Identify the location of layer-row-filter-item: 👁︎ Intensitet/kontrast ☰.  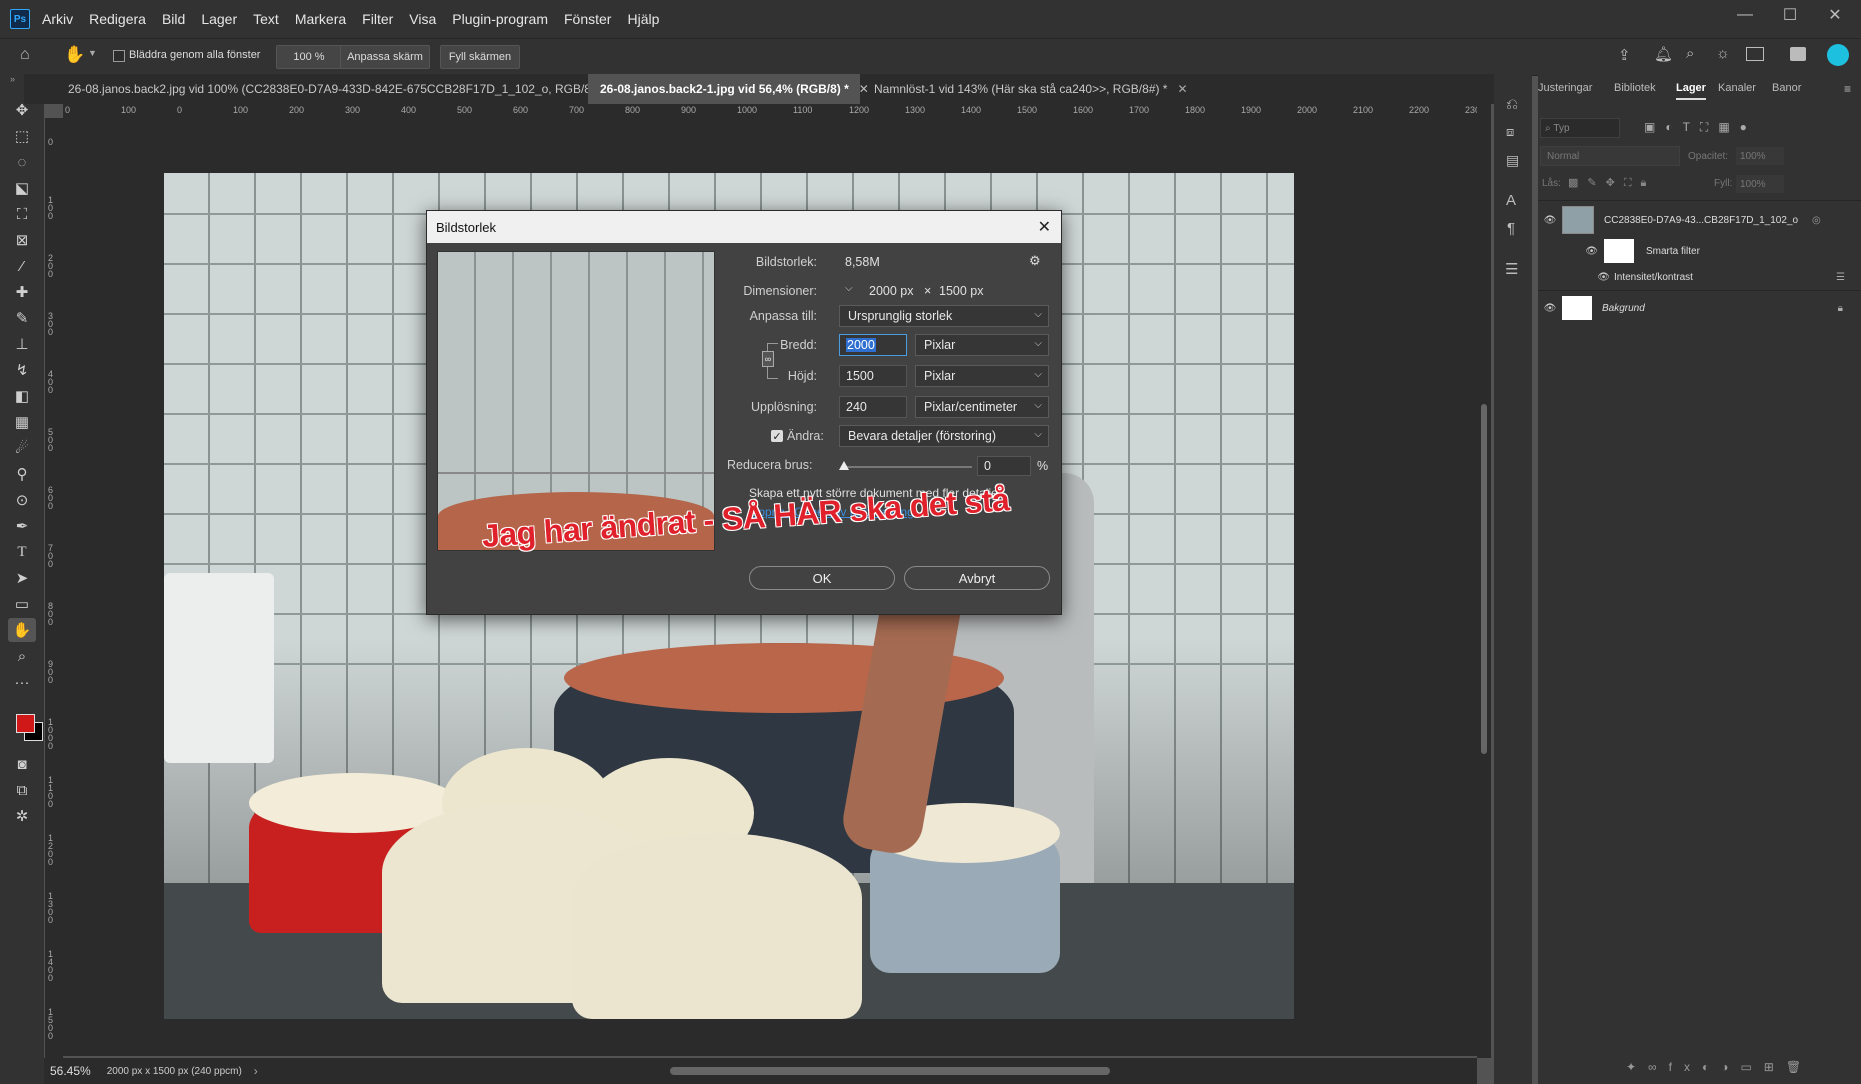
(1699, 277).